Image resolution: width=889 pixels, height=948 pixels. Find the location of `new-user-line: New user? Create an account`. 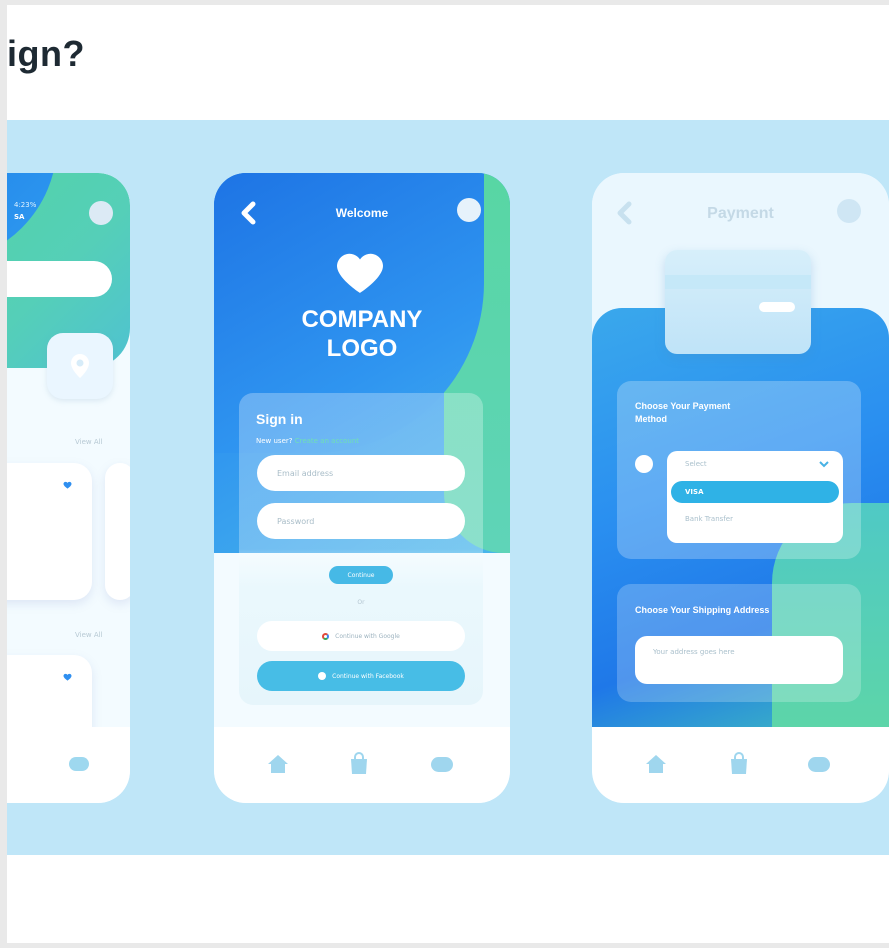

new-user-line: New user? Create an account is located at coordinates (307, 441).